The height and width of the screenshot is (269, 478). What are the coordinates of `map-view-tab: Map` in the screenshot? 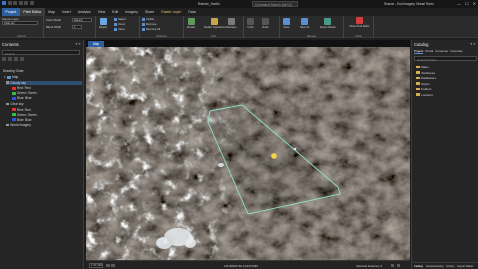 It's located at (96, 43).